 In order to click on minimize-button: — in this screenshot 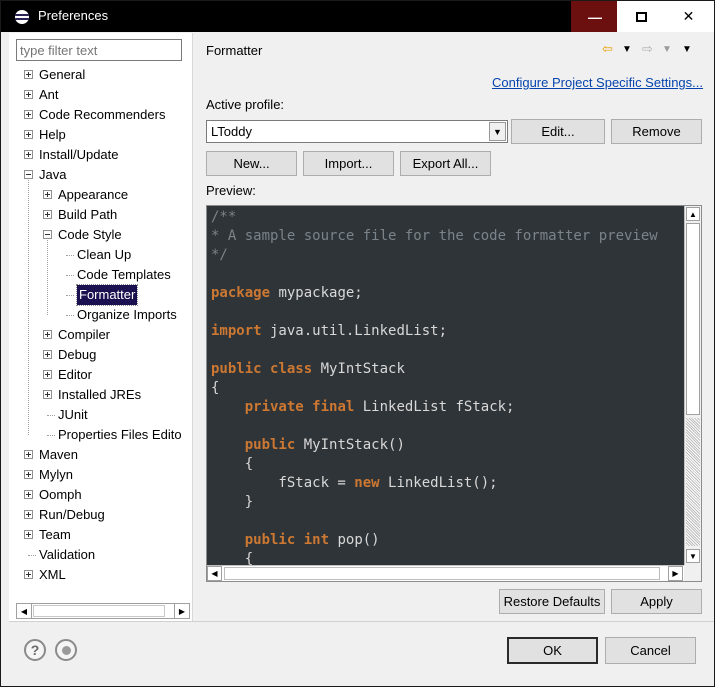, I will do `click(595, 16)`.